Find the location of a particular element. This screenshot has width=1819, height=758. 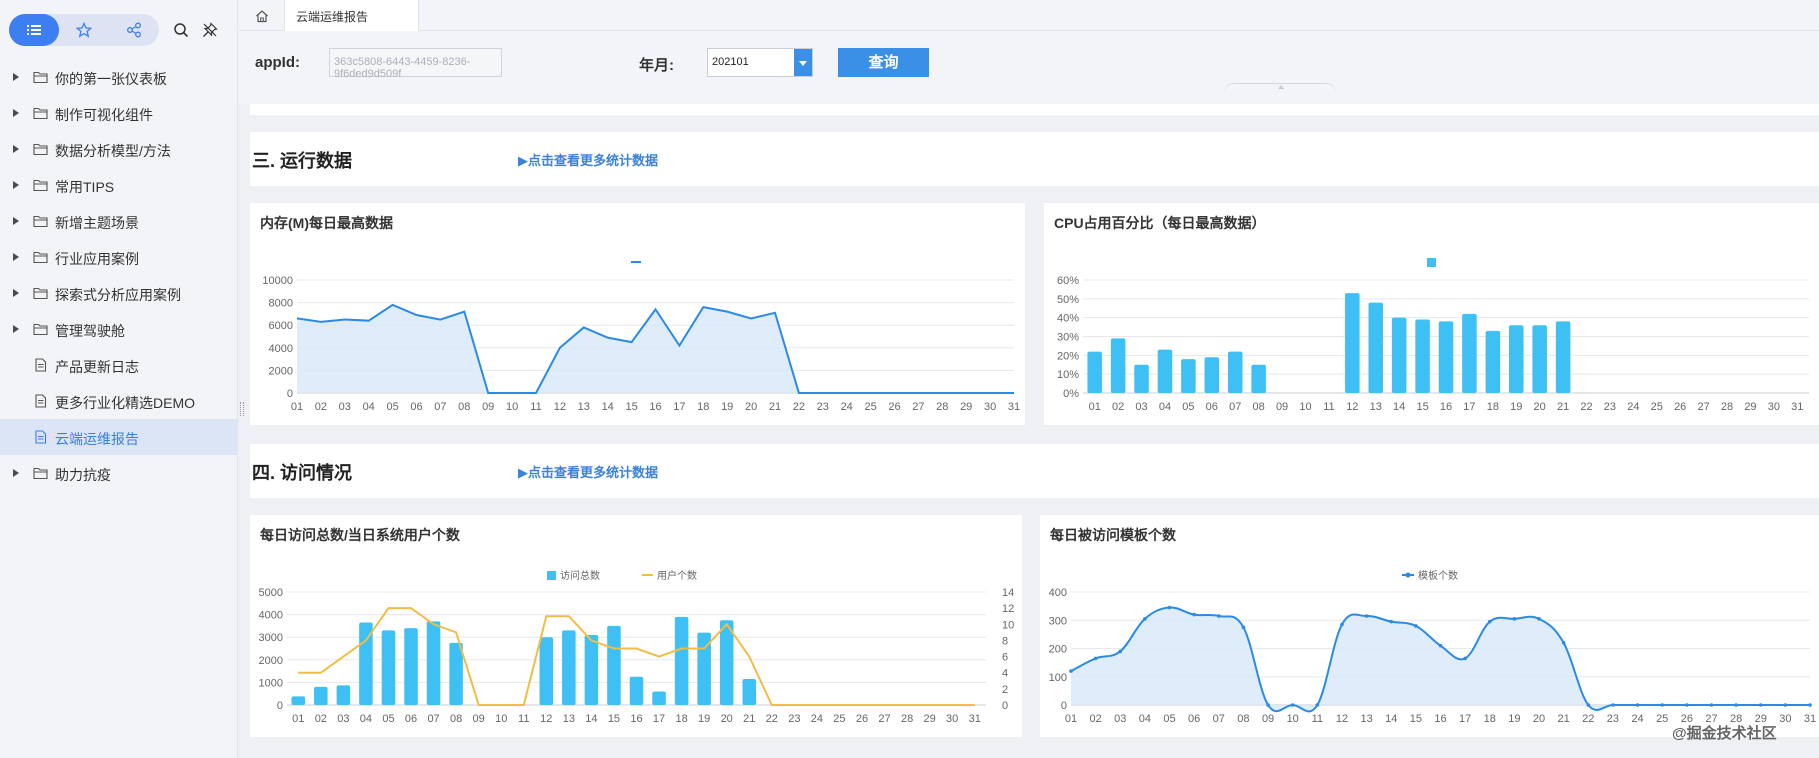

favorites-button is located at coordinates (84, 30).